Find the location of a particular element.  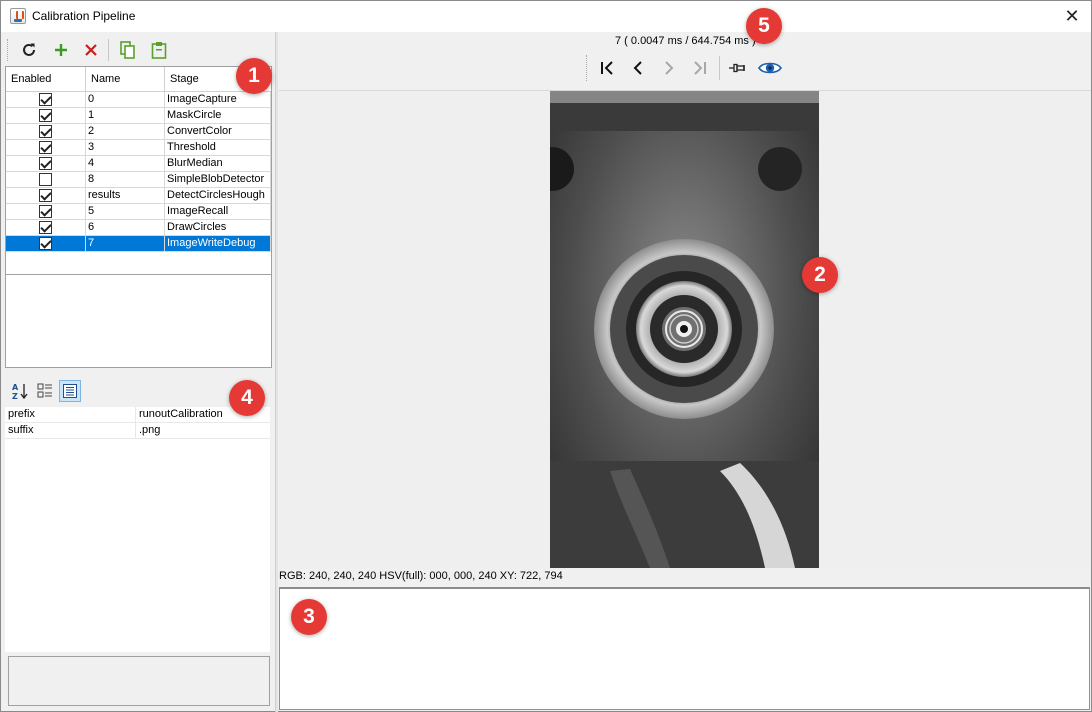

column-header-name: Name is located at coordinates (125, 79).